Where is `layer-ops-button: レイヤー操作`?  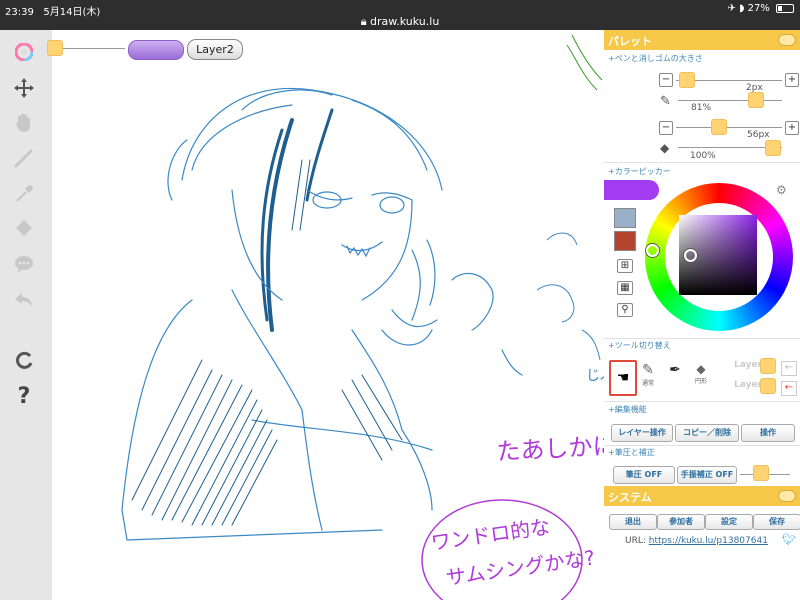 layer-ops-button: レイヤー操作 is located at coordinates (642, 433).